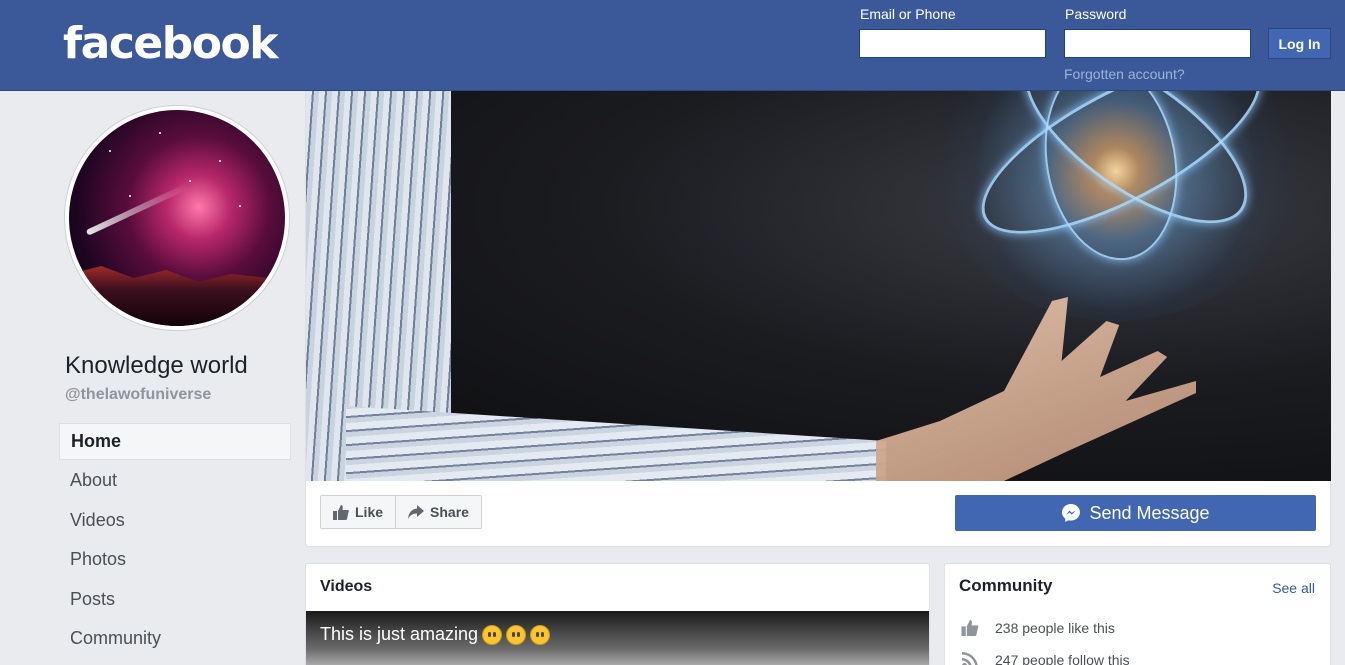 Image resolution: width=1345 pixels, height=665 pixels. I want to click on profile-picture, so click(177, 218).